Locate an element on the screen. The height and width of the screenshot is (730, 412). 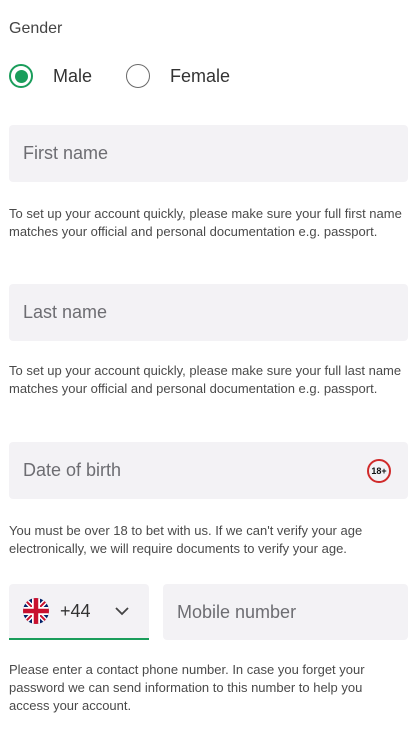
gender-label: Gender is located at coordinates (36, 28).